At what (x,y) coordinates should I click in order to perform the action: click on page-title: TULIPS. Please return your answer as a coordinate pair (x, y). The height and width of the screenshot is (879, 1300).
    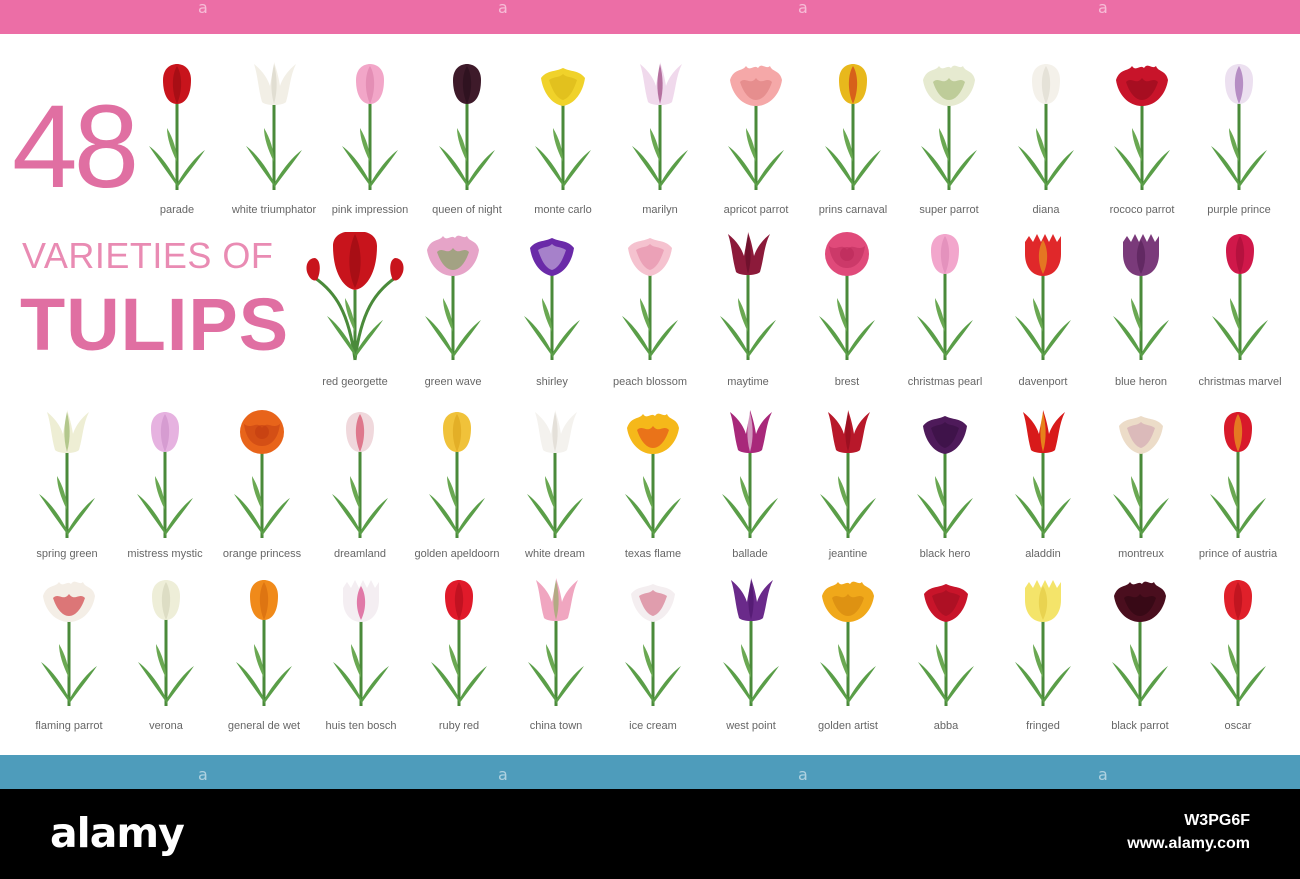
    Looking at the image, I should click on (155, 324).